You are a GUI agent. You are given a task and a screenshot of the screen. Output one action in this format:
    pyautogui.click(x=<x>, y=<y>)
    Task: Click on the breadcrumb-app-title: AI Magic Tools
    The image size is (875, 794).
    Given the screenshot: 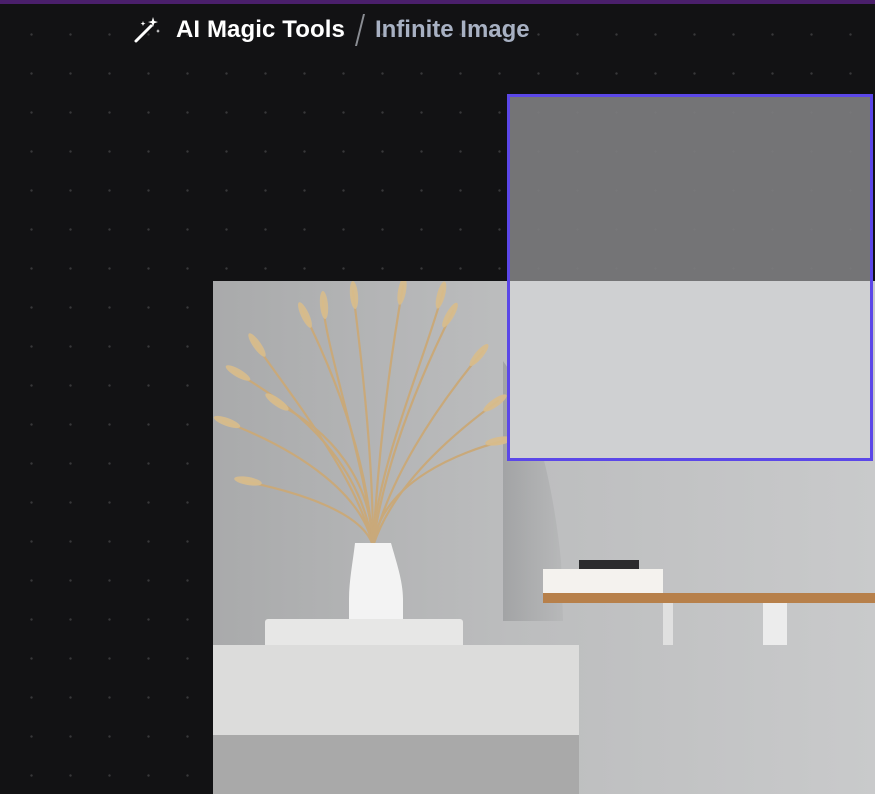 What is the action you would take?
    pyautogui.click(x=260, y=30)
    